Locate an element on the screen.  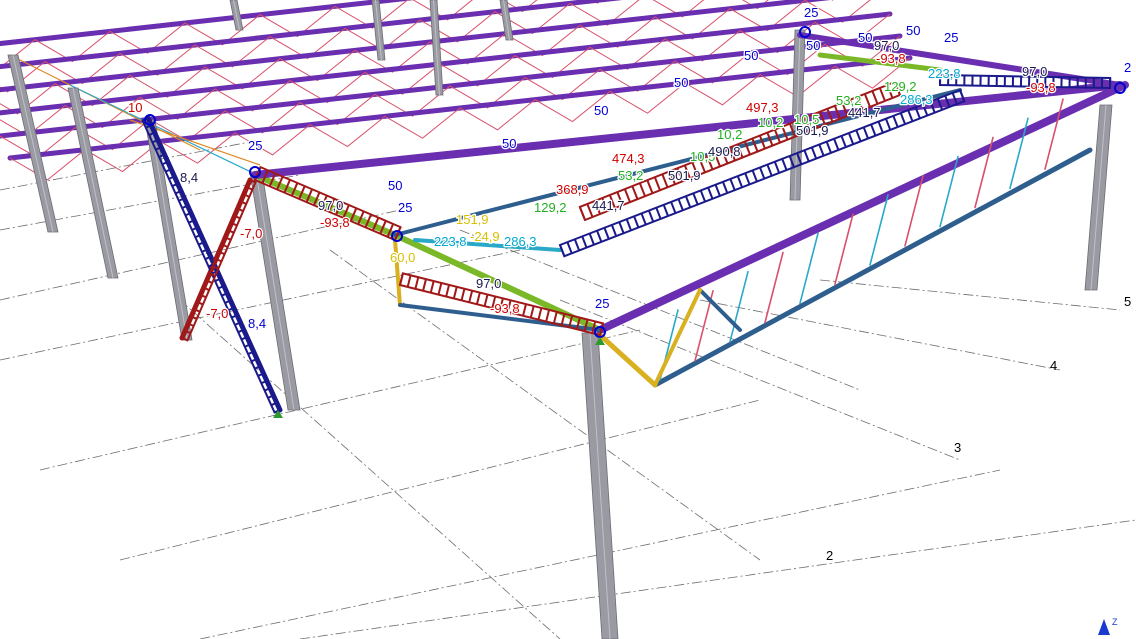
load-value-label: 60,0 is located at coordinates (402, 257).